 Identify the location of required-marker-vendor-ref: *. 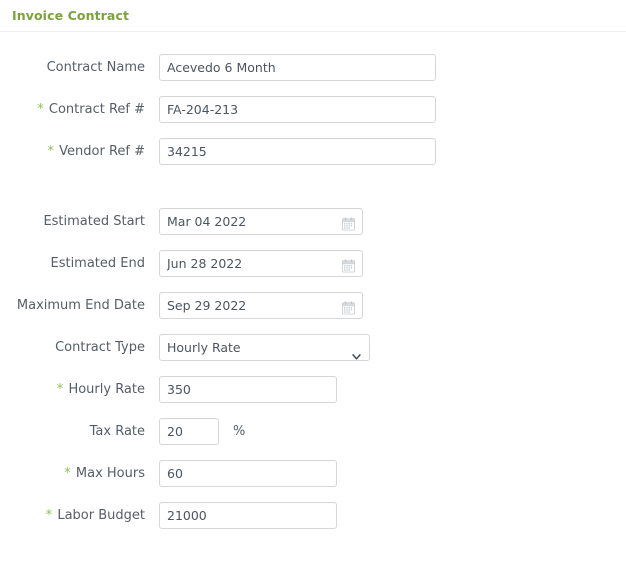
(51, 151).